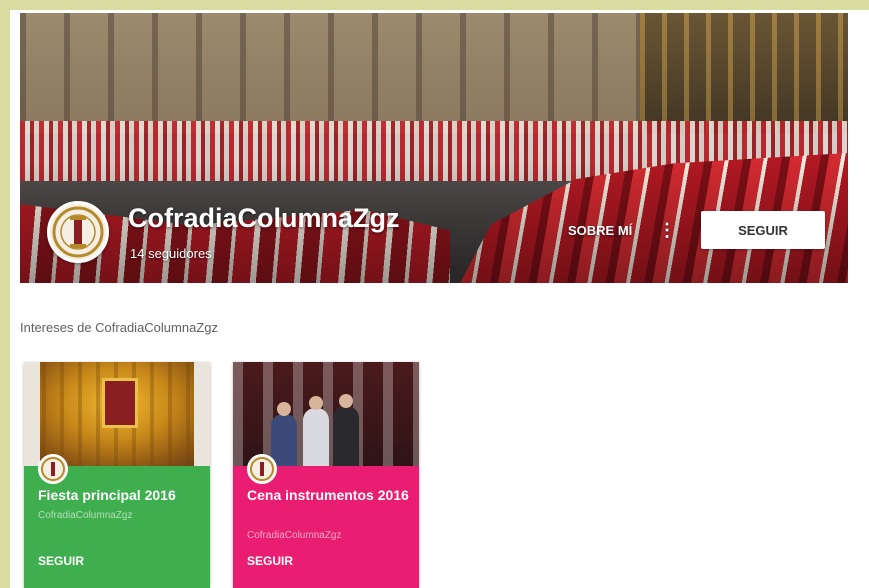  What do you see at coordinates (763, 230) in the screenshot?
I see `follow-button: SEGUIR` at bounding box center [763, 230].